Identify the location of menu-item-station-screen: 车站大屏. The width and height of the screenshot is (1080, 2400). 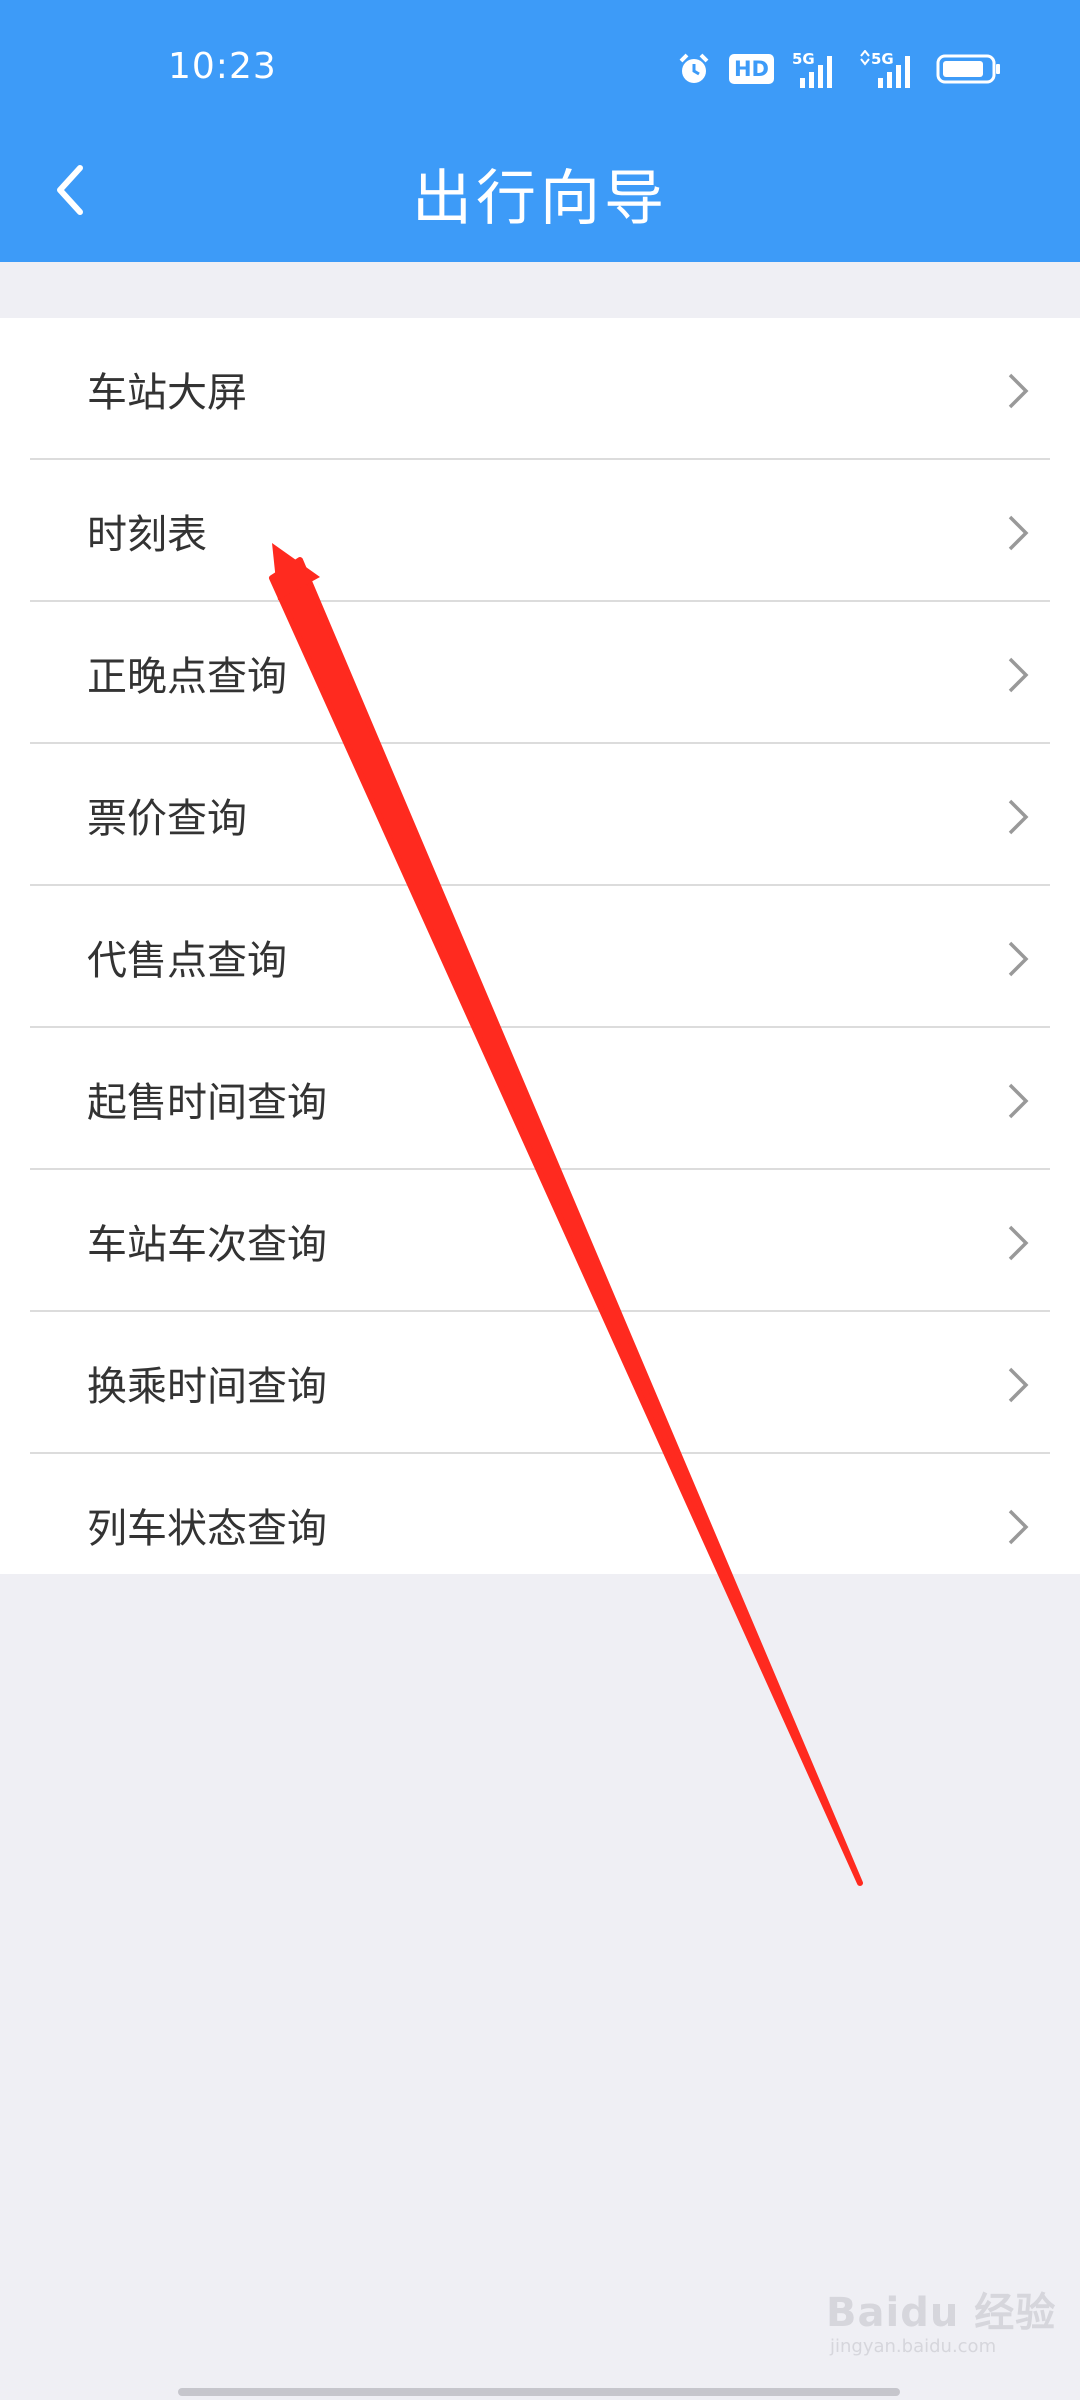
(540, 389).